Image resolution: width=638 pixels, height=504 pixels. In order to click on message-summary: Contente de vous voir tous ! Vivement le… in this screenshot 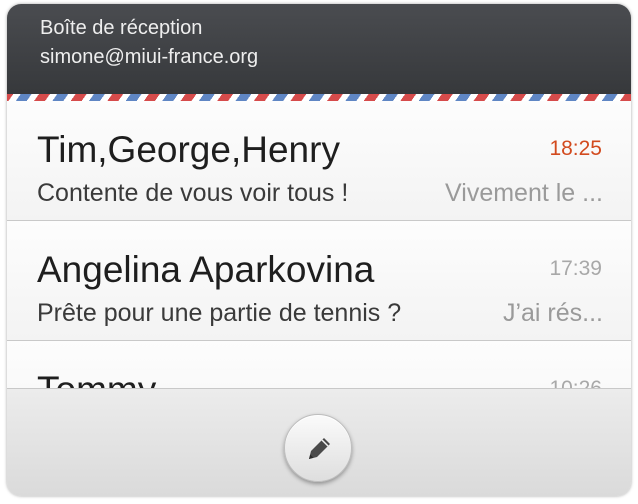, I will do `click(320, 193)`.